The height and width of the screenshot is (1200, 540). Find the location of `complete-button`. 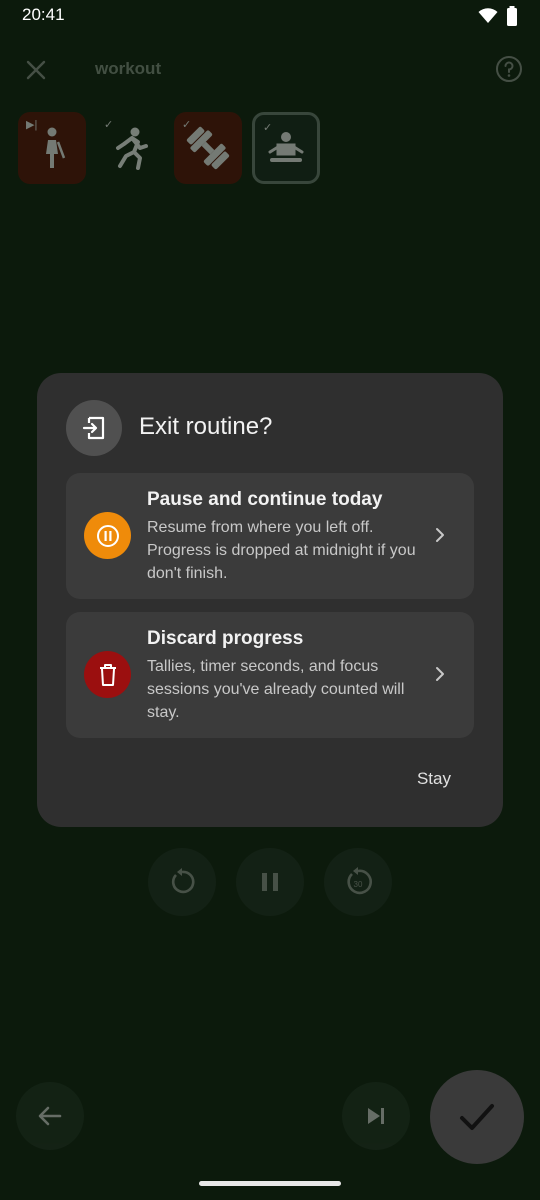

complete-button is located at coordinates (477, 1117).